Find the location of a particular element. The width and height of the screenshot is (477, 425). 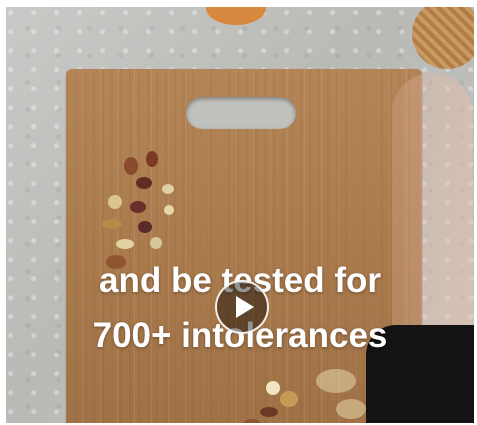

board-handle is located at coordinates (241, 113).